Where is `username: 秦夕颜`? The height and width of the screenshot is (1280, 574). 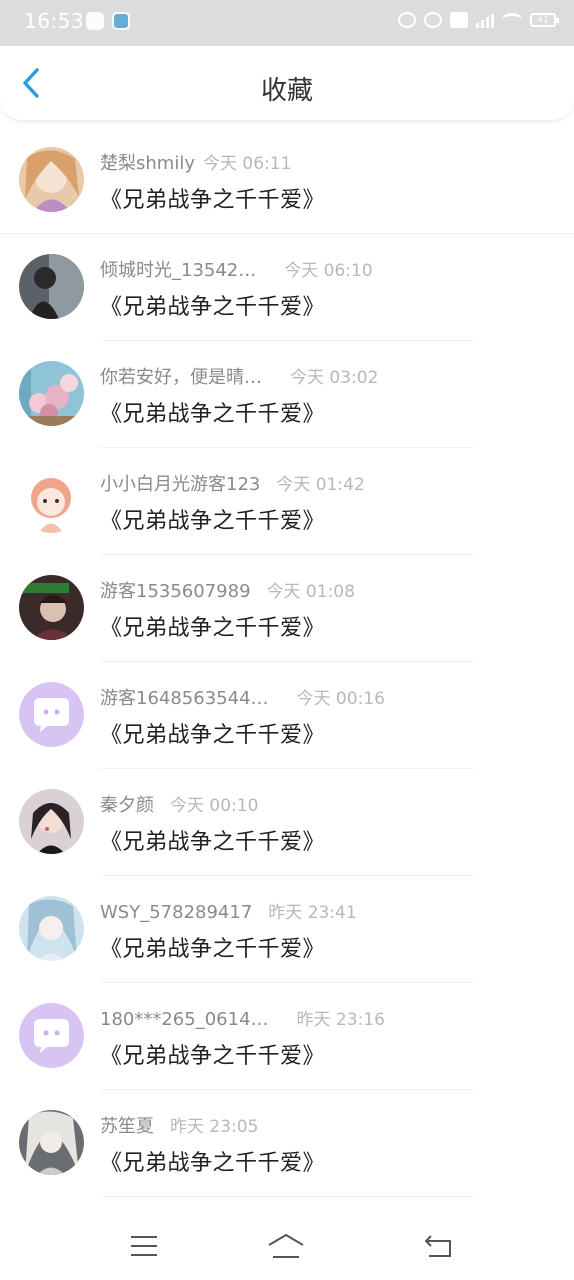 username: 秦夕颜 is located at coordinates (127, 805).